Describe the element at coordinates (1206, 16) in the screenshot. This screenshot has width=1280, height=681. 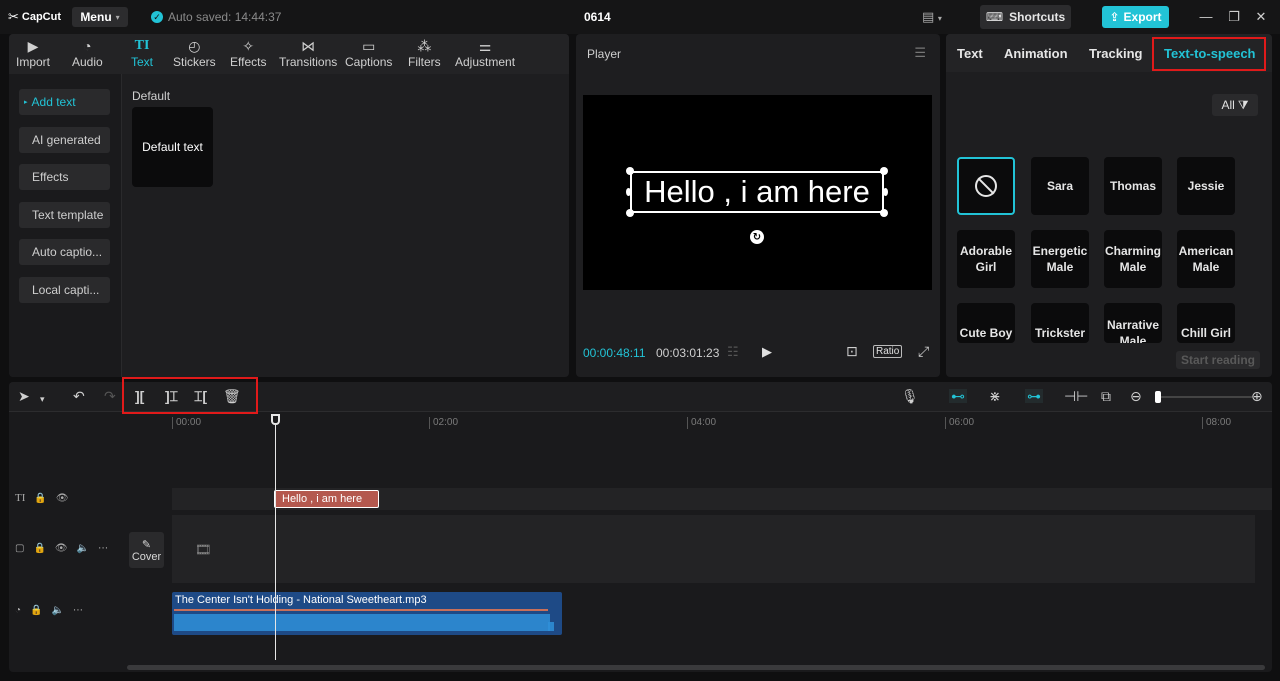
I see `minimize-icon: —` at that location.